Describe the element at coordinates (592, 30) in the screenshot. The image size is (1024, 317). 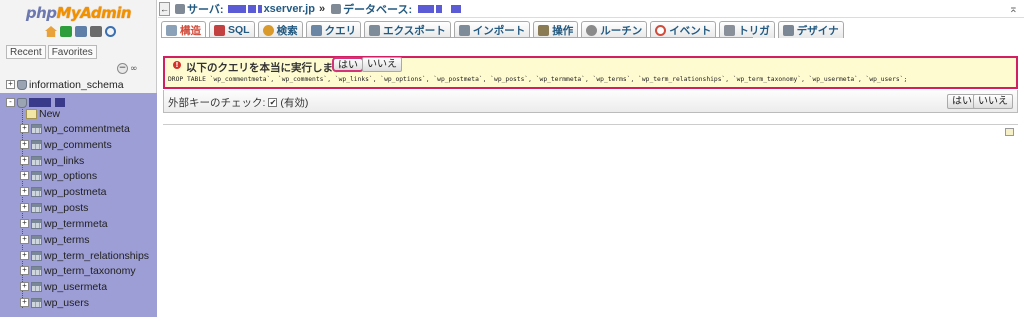
I see `routine-icon` at that location.